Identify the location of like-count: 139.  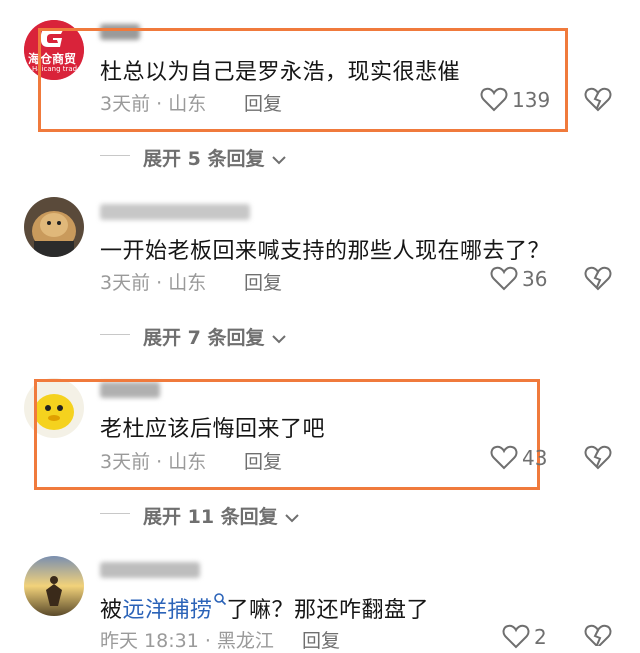
(531, 100).